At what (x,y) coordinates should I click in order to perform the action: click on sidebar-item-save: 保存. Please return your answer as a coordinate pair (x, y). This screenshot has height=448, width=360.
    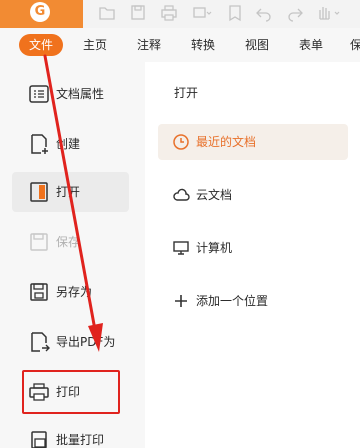
    Looking at the image, I should click on (70, 242).